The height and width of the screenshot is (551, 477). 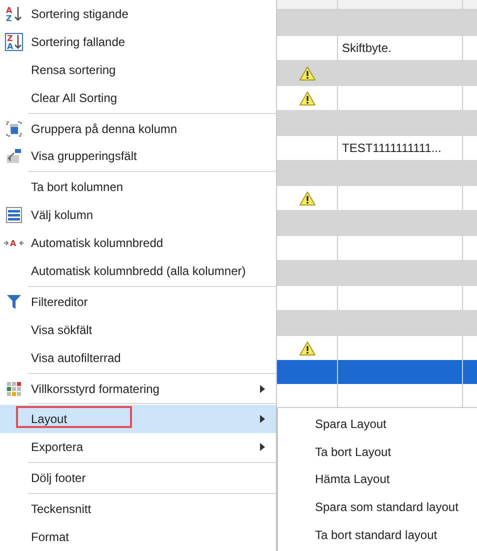 I want to click on table-cell-text: Skiftbyte., so click(x=367, y=48).